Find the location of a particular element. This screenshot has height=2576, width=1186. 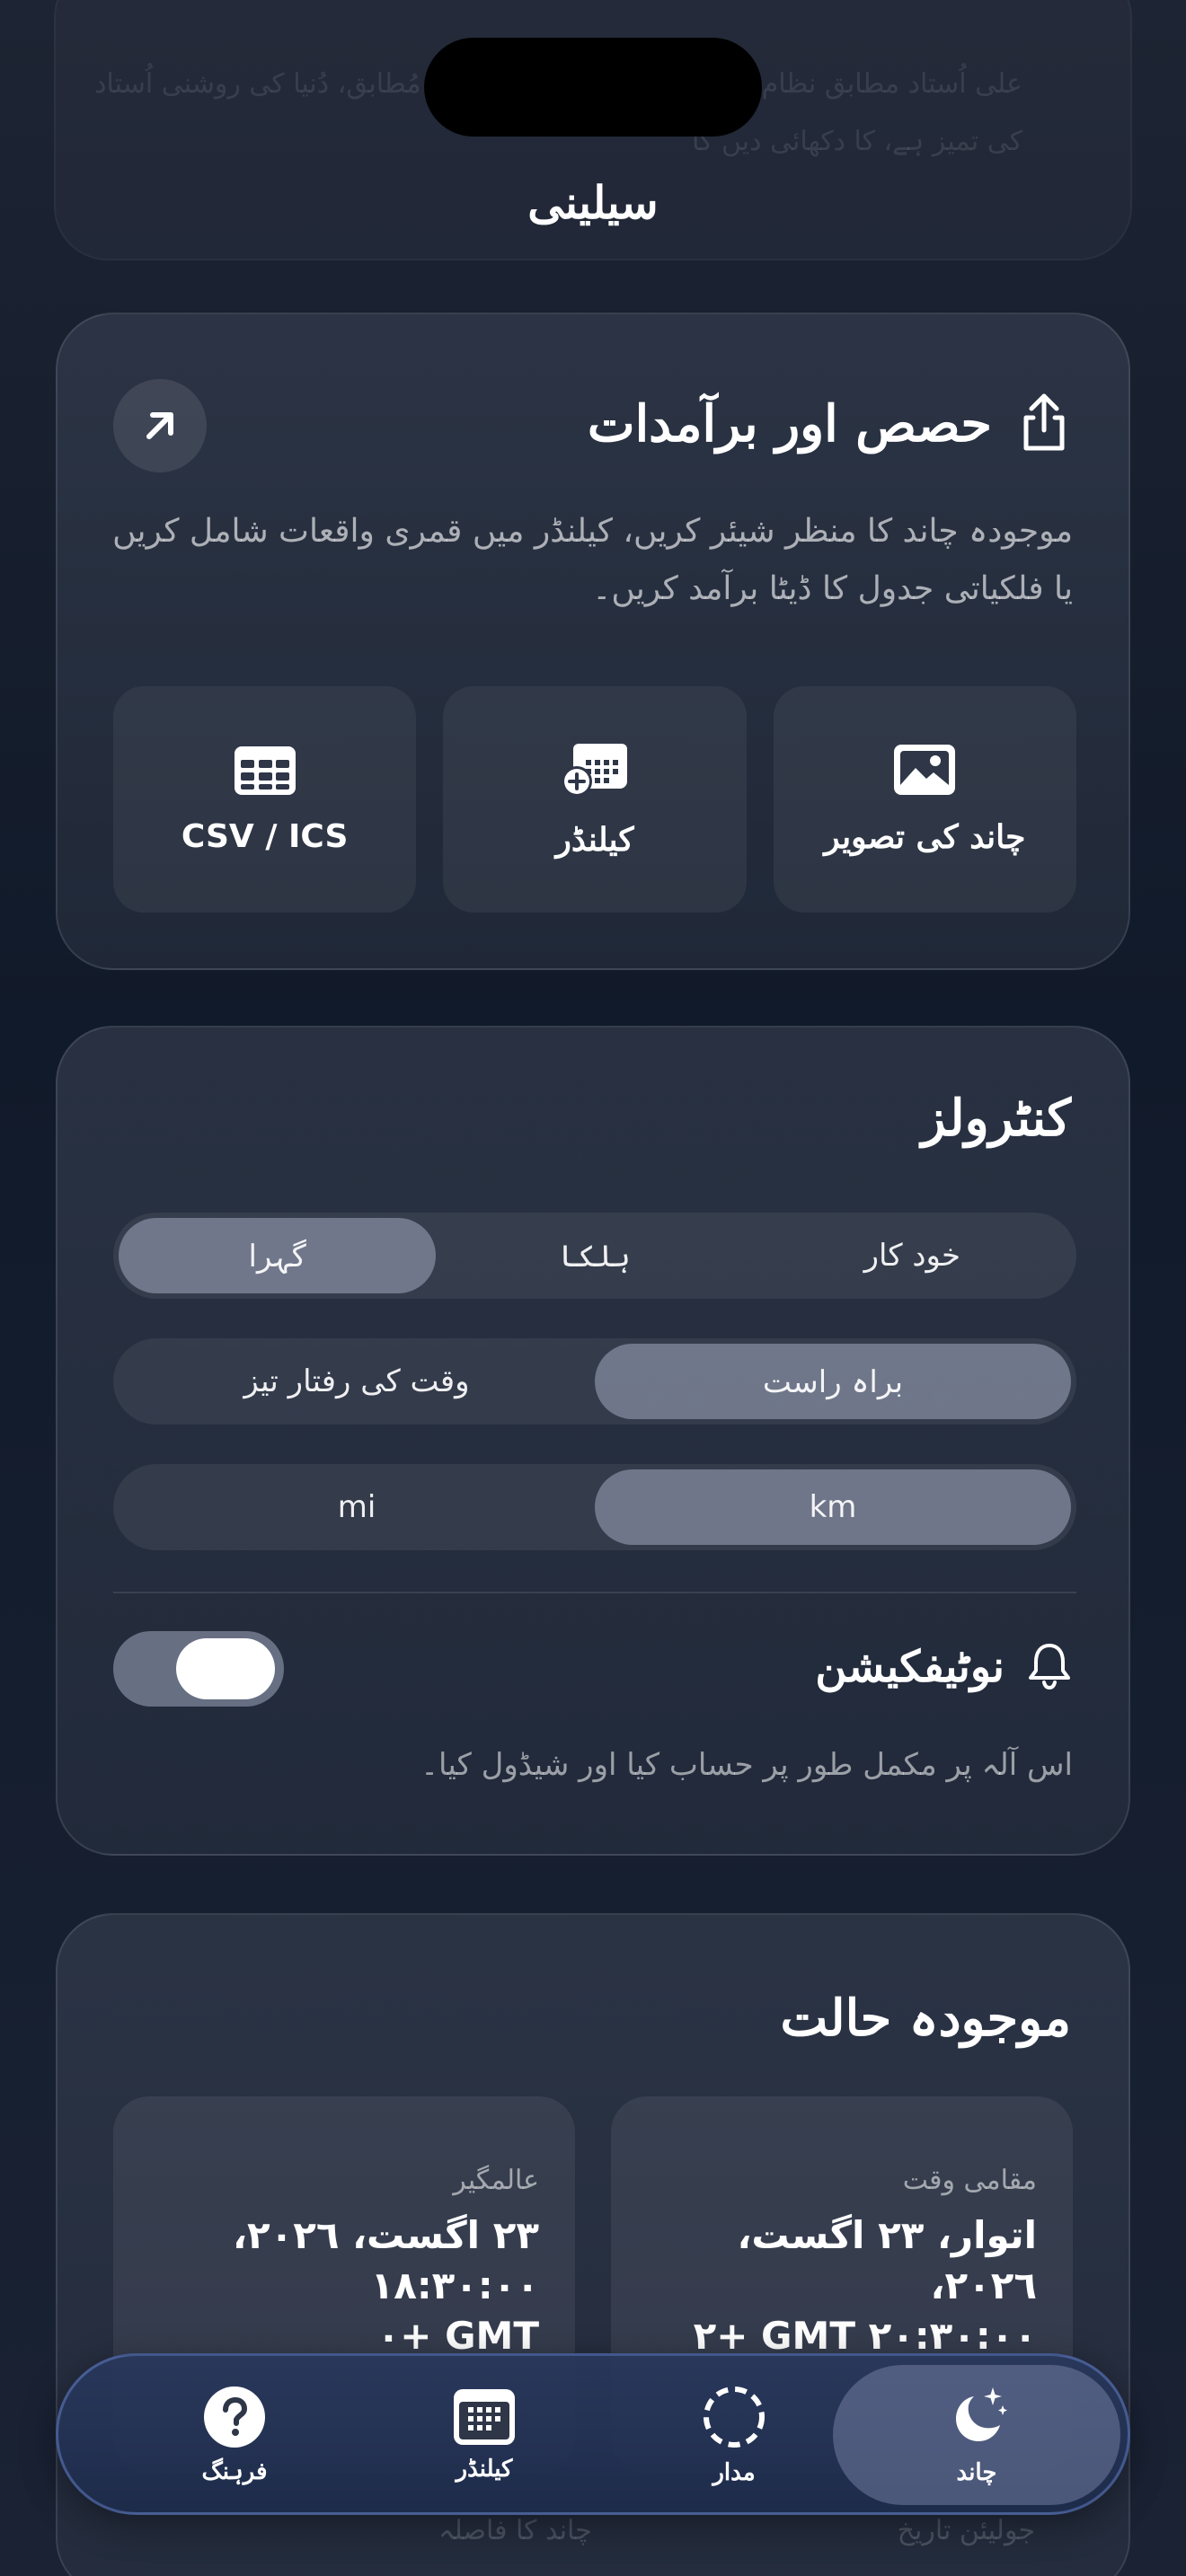

share-title: حصص اور برآمدات is located at coordinates (789, 424).